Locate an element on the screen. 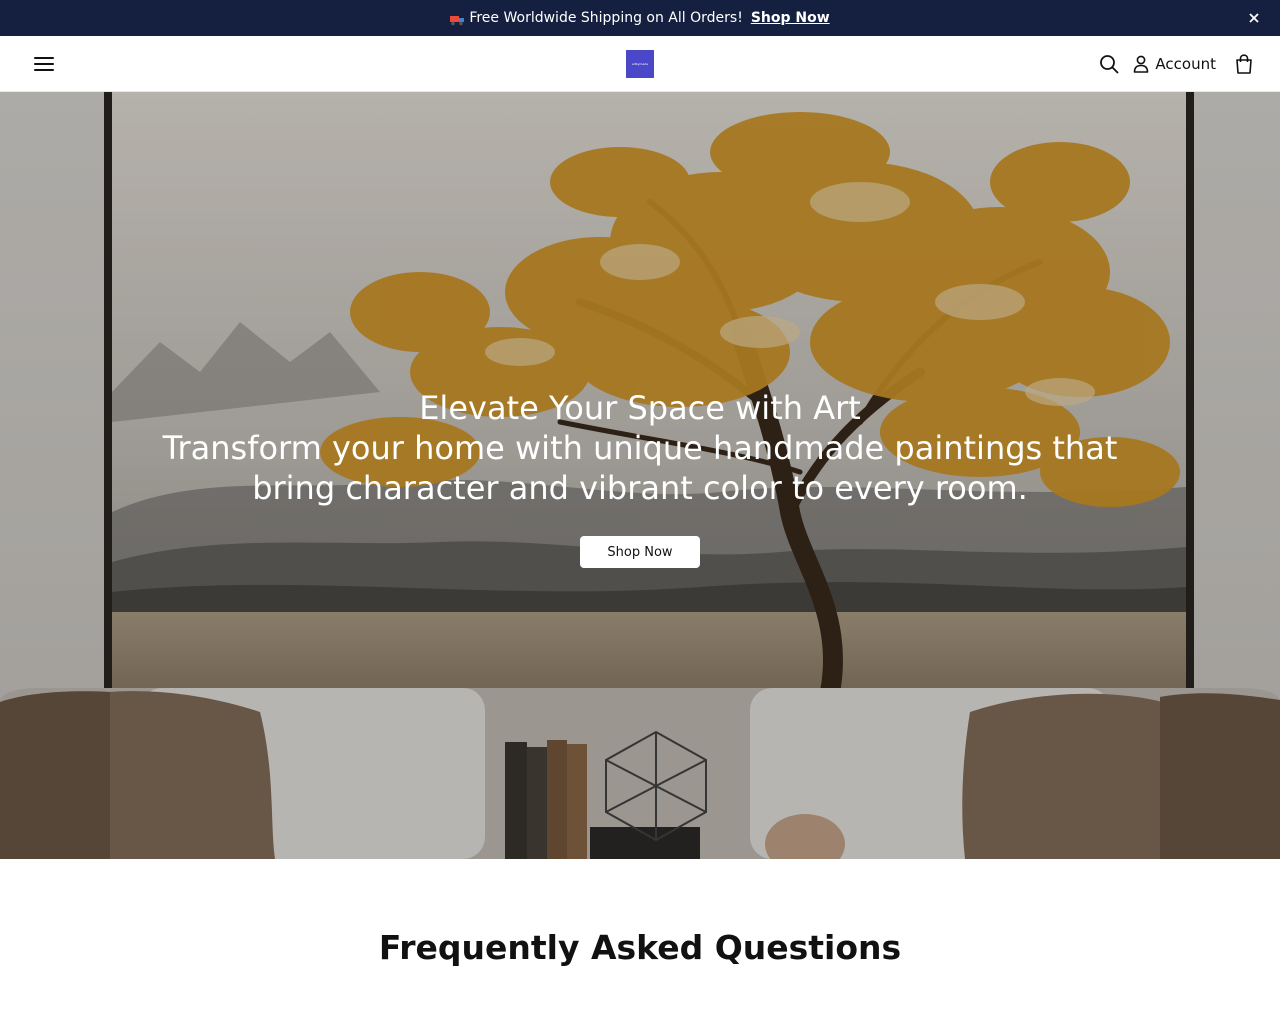  announcement-shop-now-link: Shop Now is located at coordinates (790, 18).